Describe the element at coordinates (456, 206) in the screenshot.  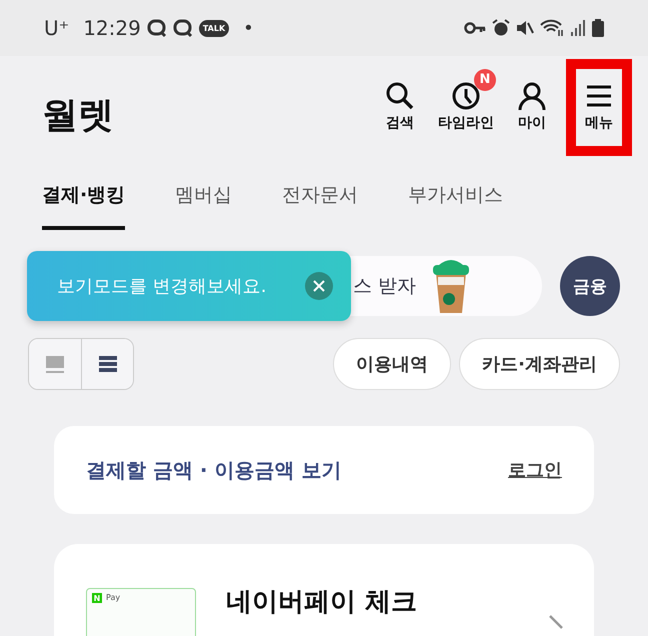
I see `tab: 부가서비스` at that location.